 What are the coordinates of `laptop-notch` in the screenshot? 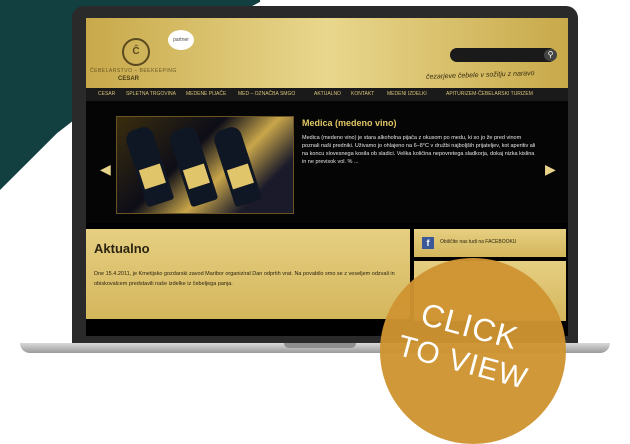 It's located at (320, 345).